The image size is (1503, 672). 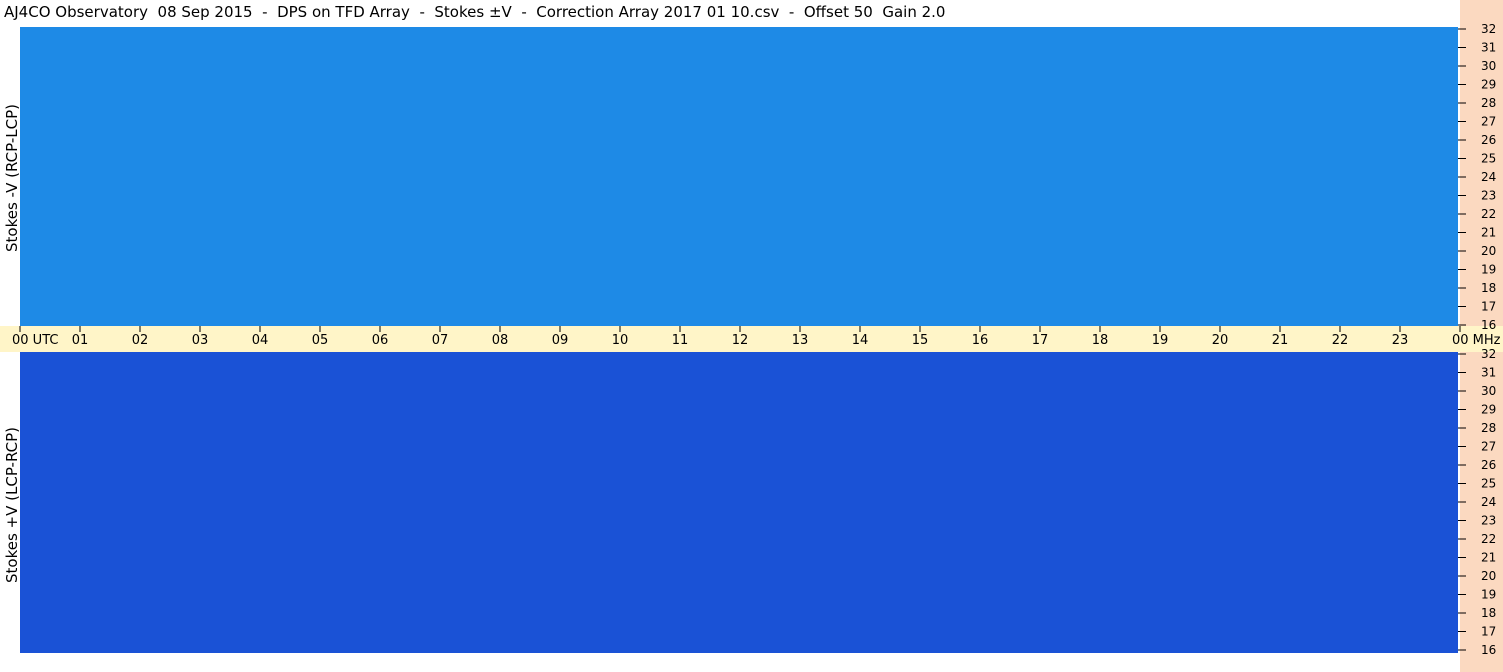 What do you see at coordinates (1340, 340) in the screenshot?
I see `time-tick-label: 22` at bounding box center [1340, 340].